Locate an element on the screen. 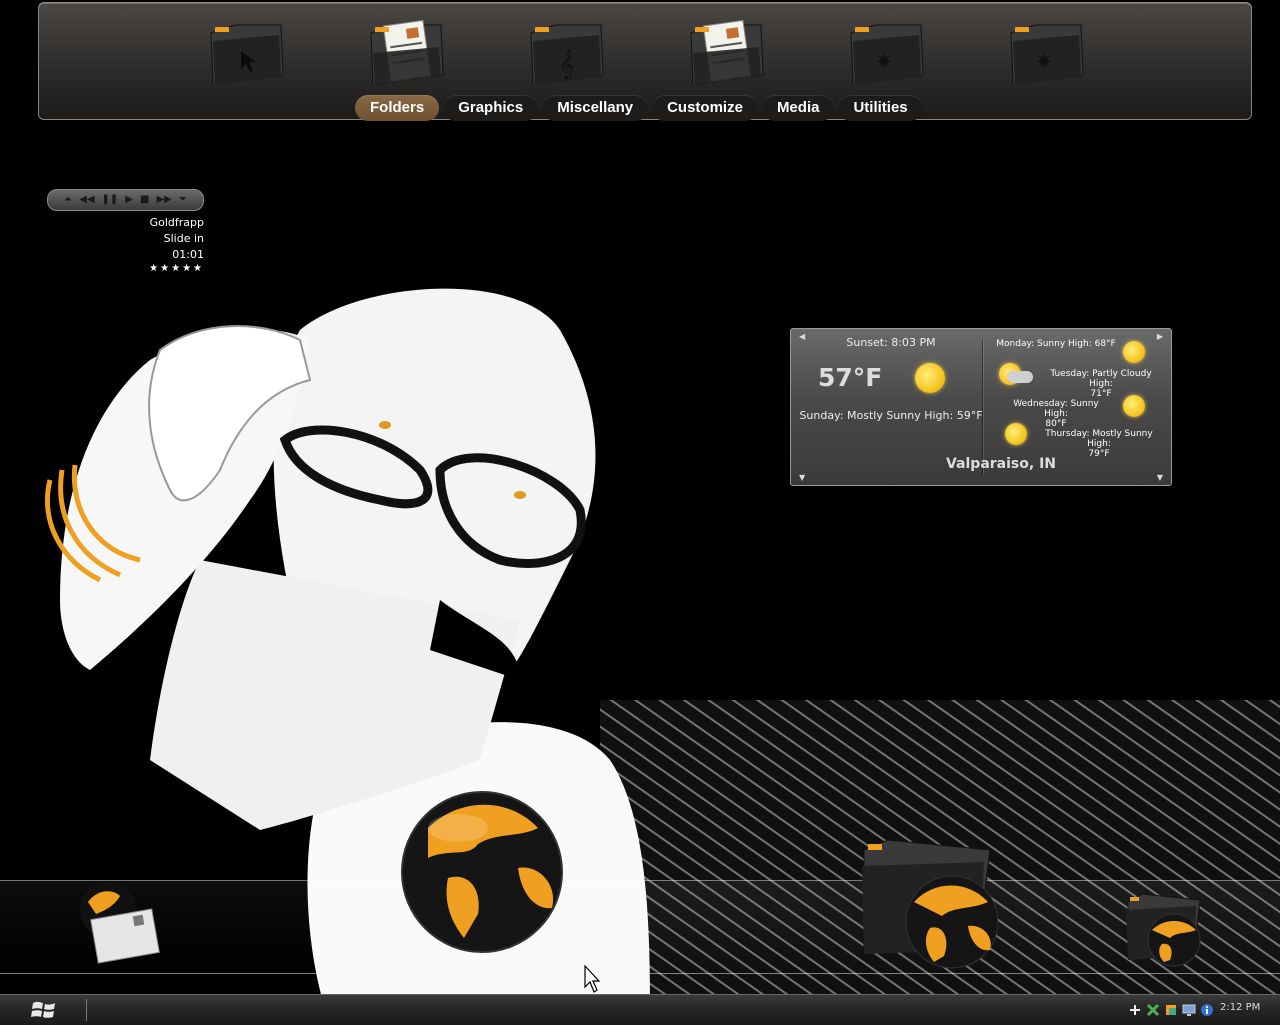 This screenshot has width=1280, height=1025. tab-miscellany: Miscellany is located at coordinates (595, 108).